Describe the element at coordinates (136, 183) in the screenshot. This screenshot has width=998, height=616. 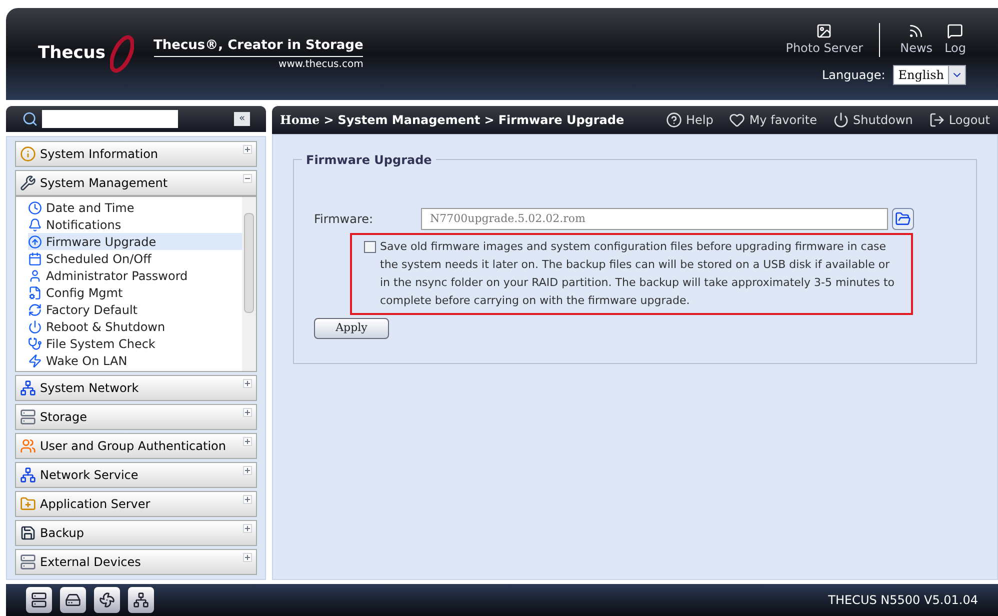
I see `menu-category: System Management` at that location.